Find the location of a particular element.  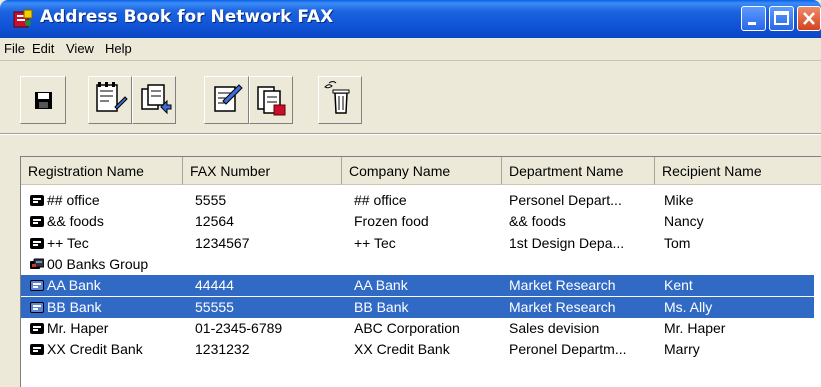

minimize-icon is located at coordinates (752, 23).